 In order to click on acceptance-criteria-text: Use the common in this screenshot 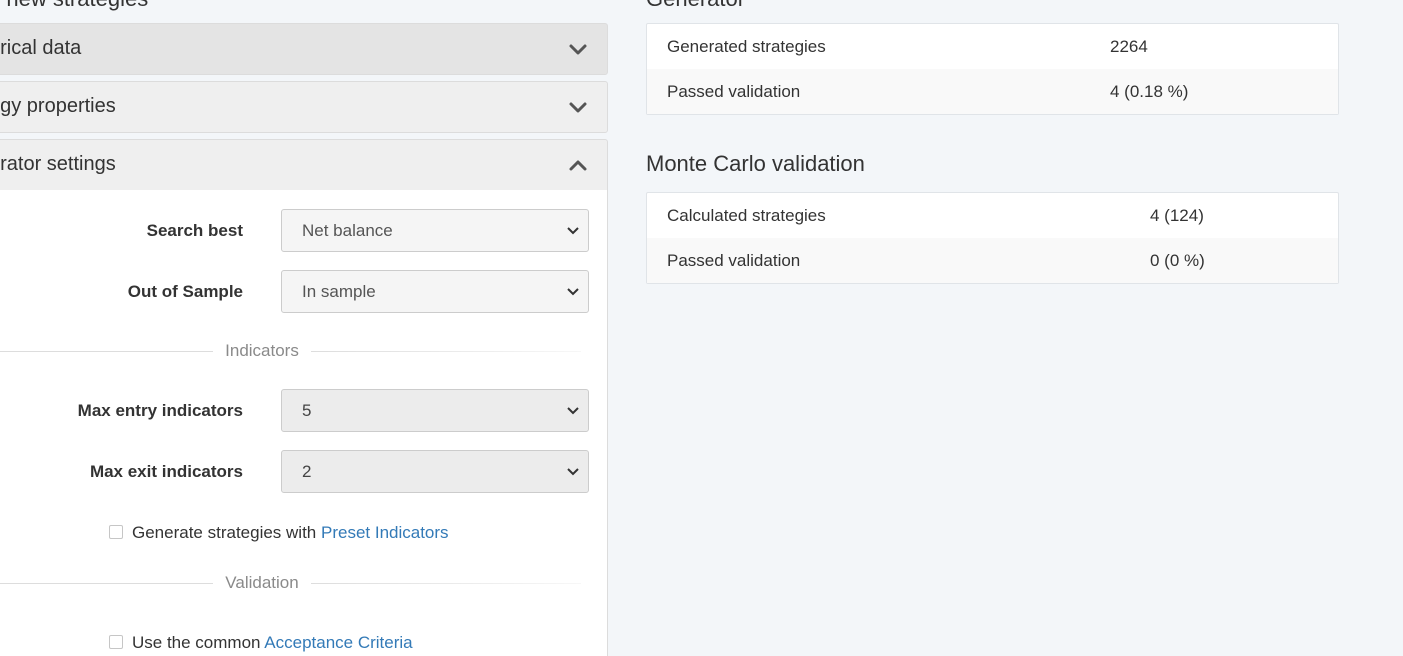, I will do `click(198, 642)`.